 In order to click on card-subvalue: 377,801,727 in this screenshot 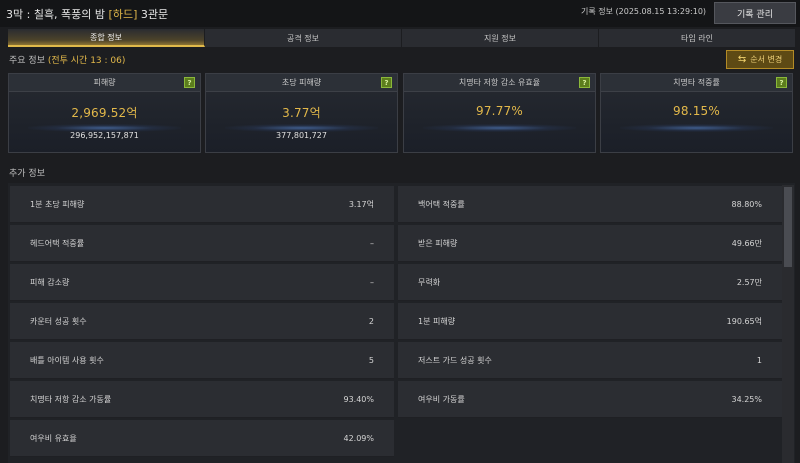, I will do `click(301, 135)`.